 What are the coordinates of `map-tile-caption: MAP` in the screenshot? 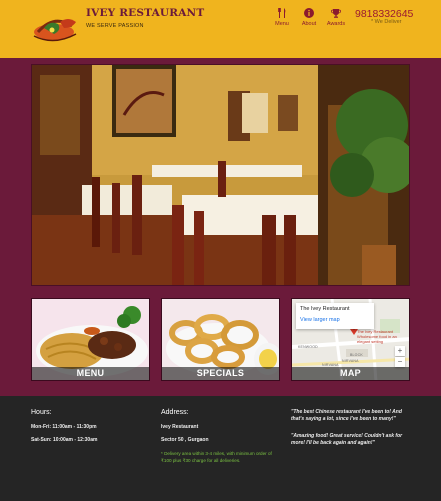 It's located at (350, 373).